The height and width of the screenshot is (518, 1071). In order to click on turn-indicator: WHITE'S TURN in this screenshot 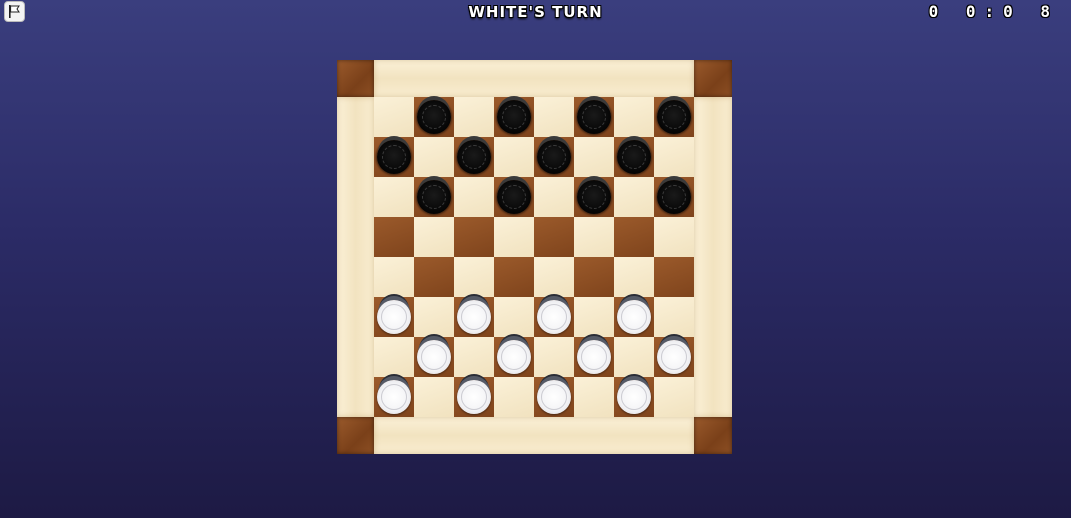, I will do `click(535, 12)`.